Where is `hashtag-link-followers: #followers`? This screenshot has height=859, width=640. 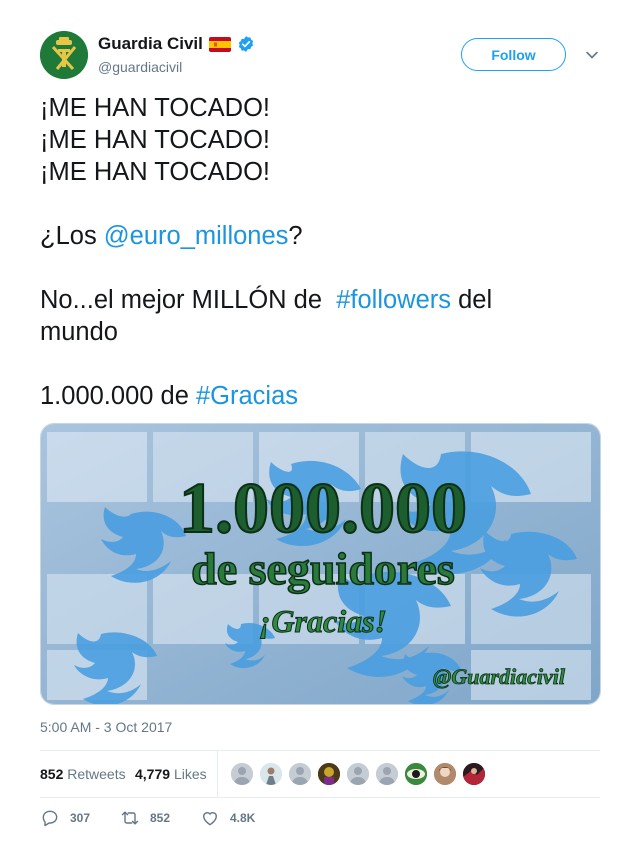
hashtag-link-followers: #followers is located at coordinates (393, 300).